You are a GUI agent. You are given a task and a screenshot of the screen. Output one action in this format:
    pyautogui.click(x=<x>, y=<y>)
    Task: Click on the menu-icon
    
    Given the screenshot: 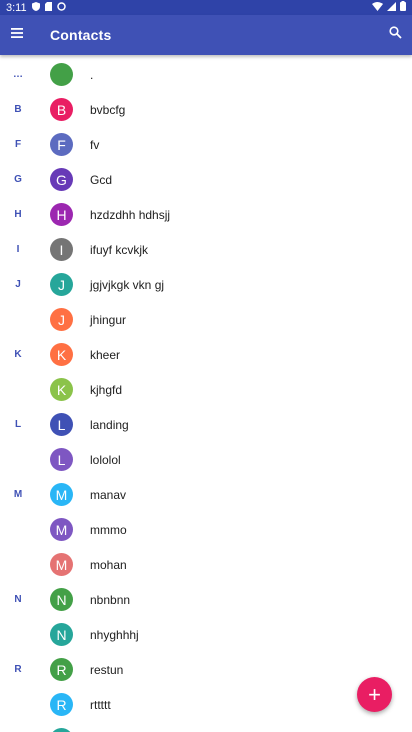 What is the action you would take?
    pyautogui.click(x=17, y=35)
    